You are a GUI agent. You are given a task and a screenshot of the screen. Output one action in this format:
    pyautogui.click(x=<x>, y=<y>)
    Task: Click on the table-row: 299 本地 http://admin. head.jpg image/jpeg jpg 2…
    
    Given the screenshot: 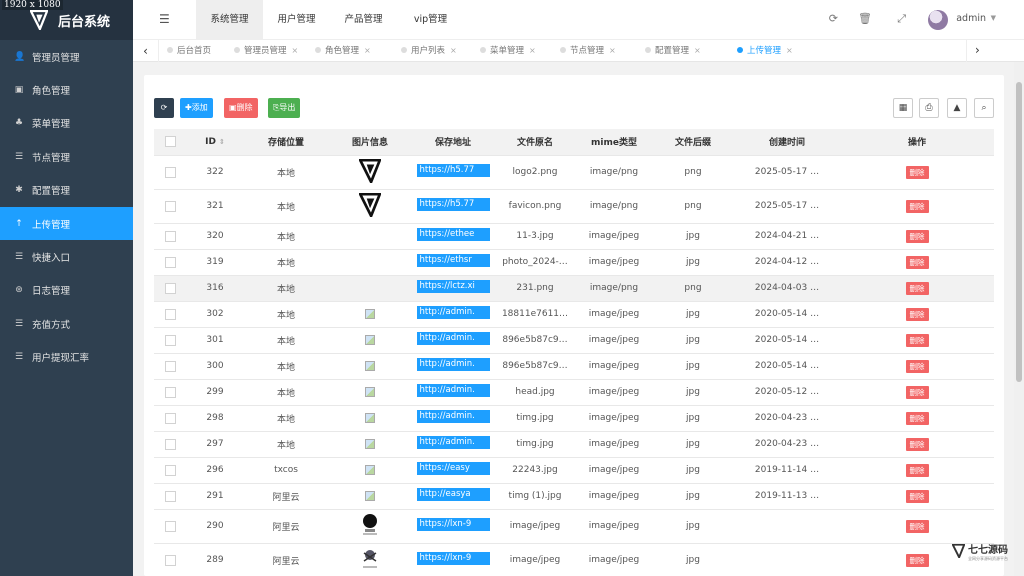 What is the action you would take?
    pyautogui.click(x=574, y=392)
    